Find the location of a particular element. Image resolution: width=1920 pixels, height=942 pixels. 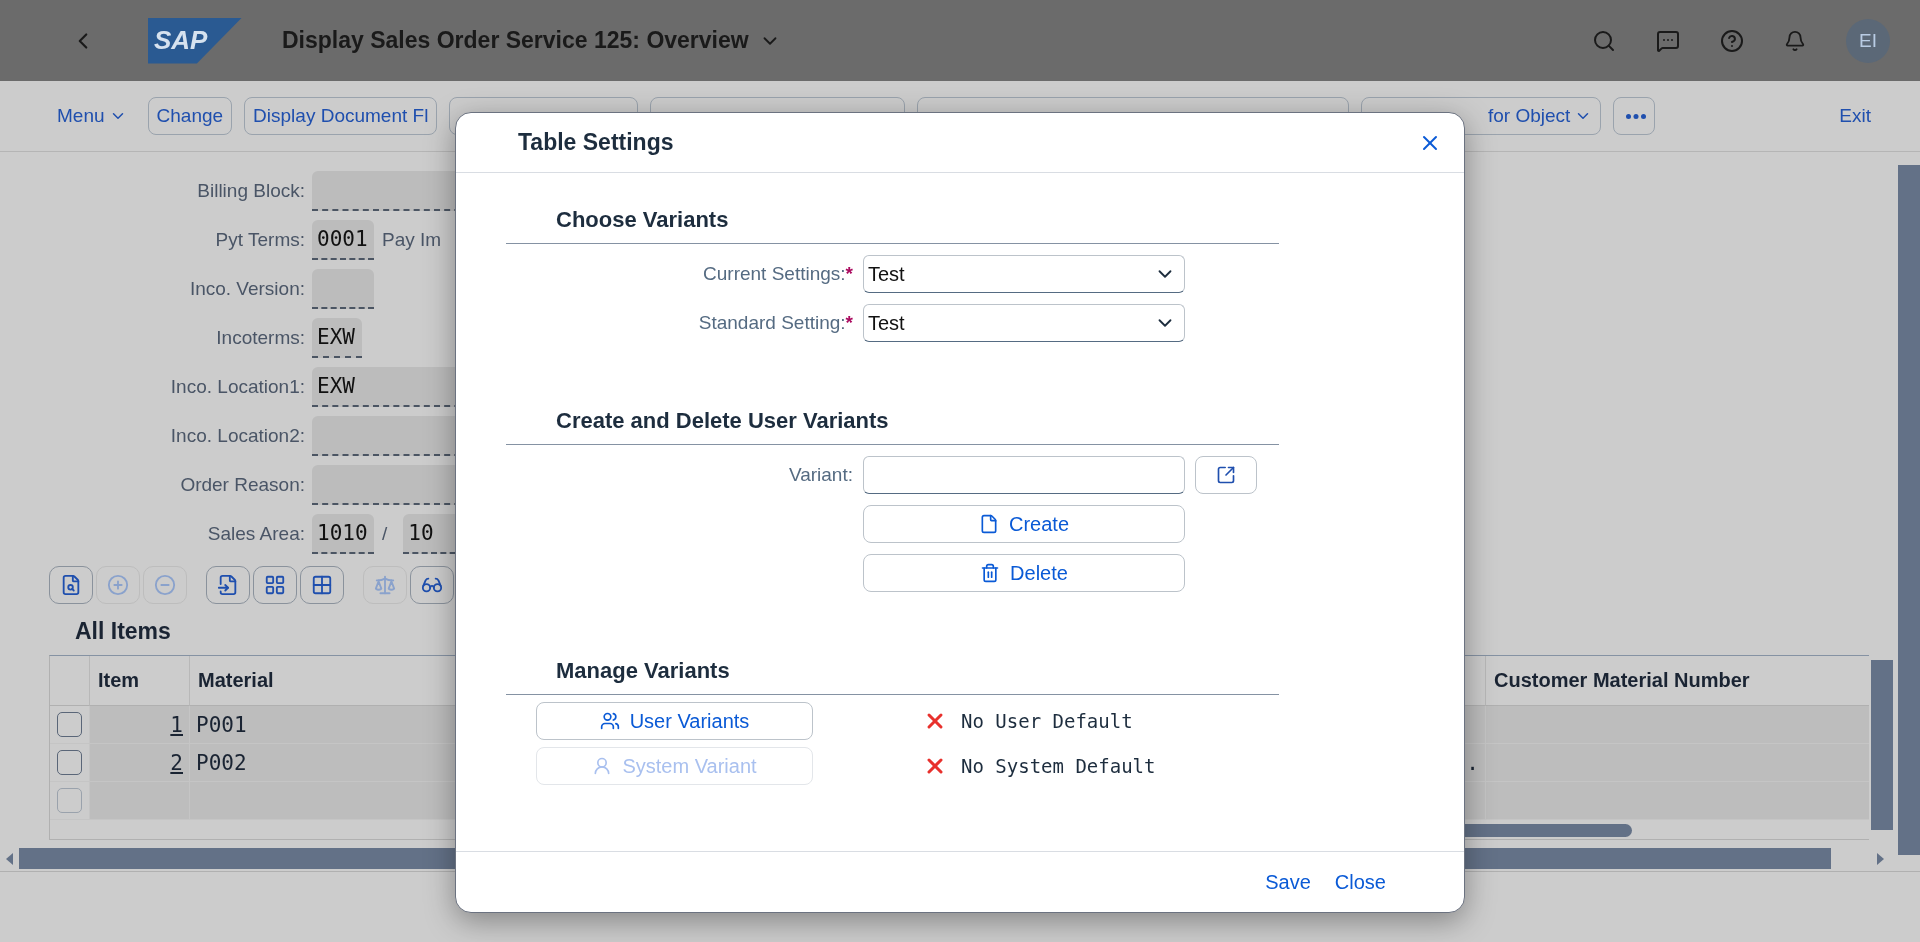

field-label: Inco. Location1: is located at coordinates (237, 386).